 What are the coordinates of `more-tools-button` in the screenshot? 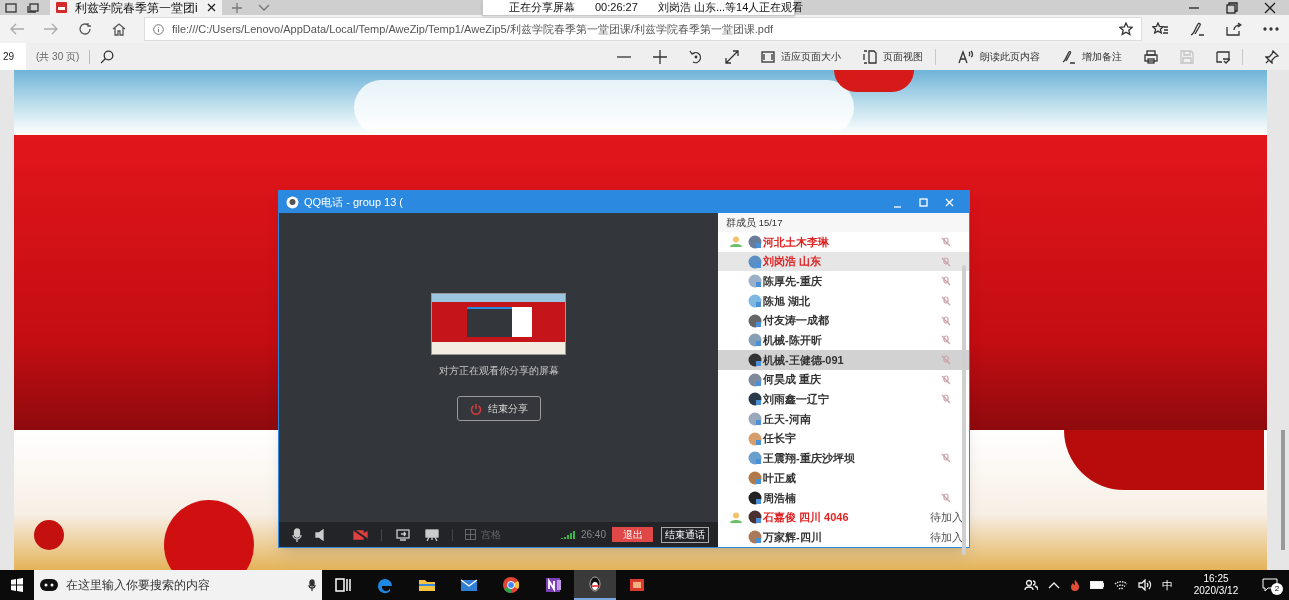 It's located at (1223, 56).